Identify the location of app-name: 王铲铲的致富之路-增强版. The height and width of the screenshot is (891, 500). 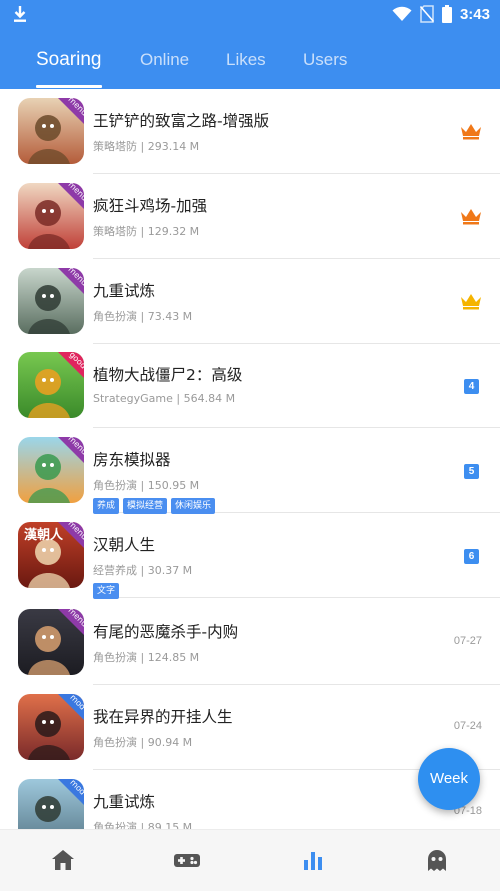
(181, 121).